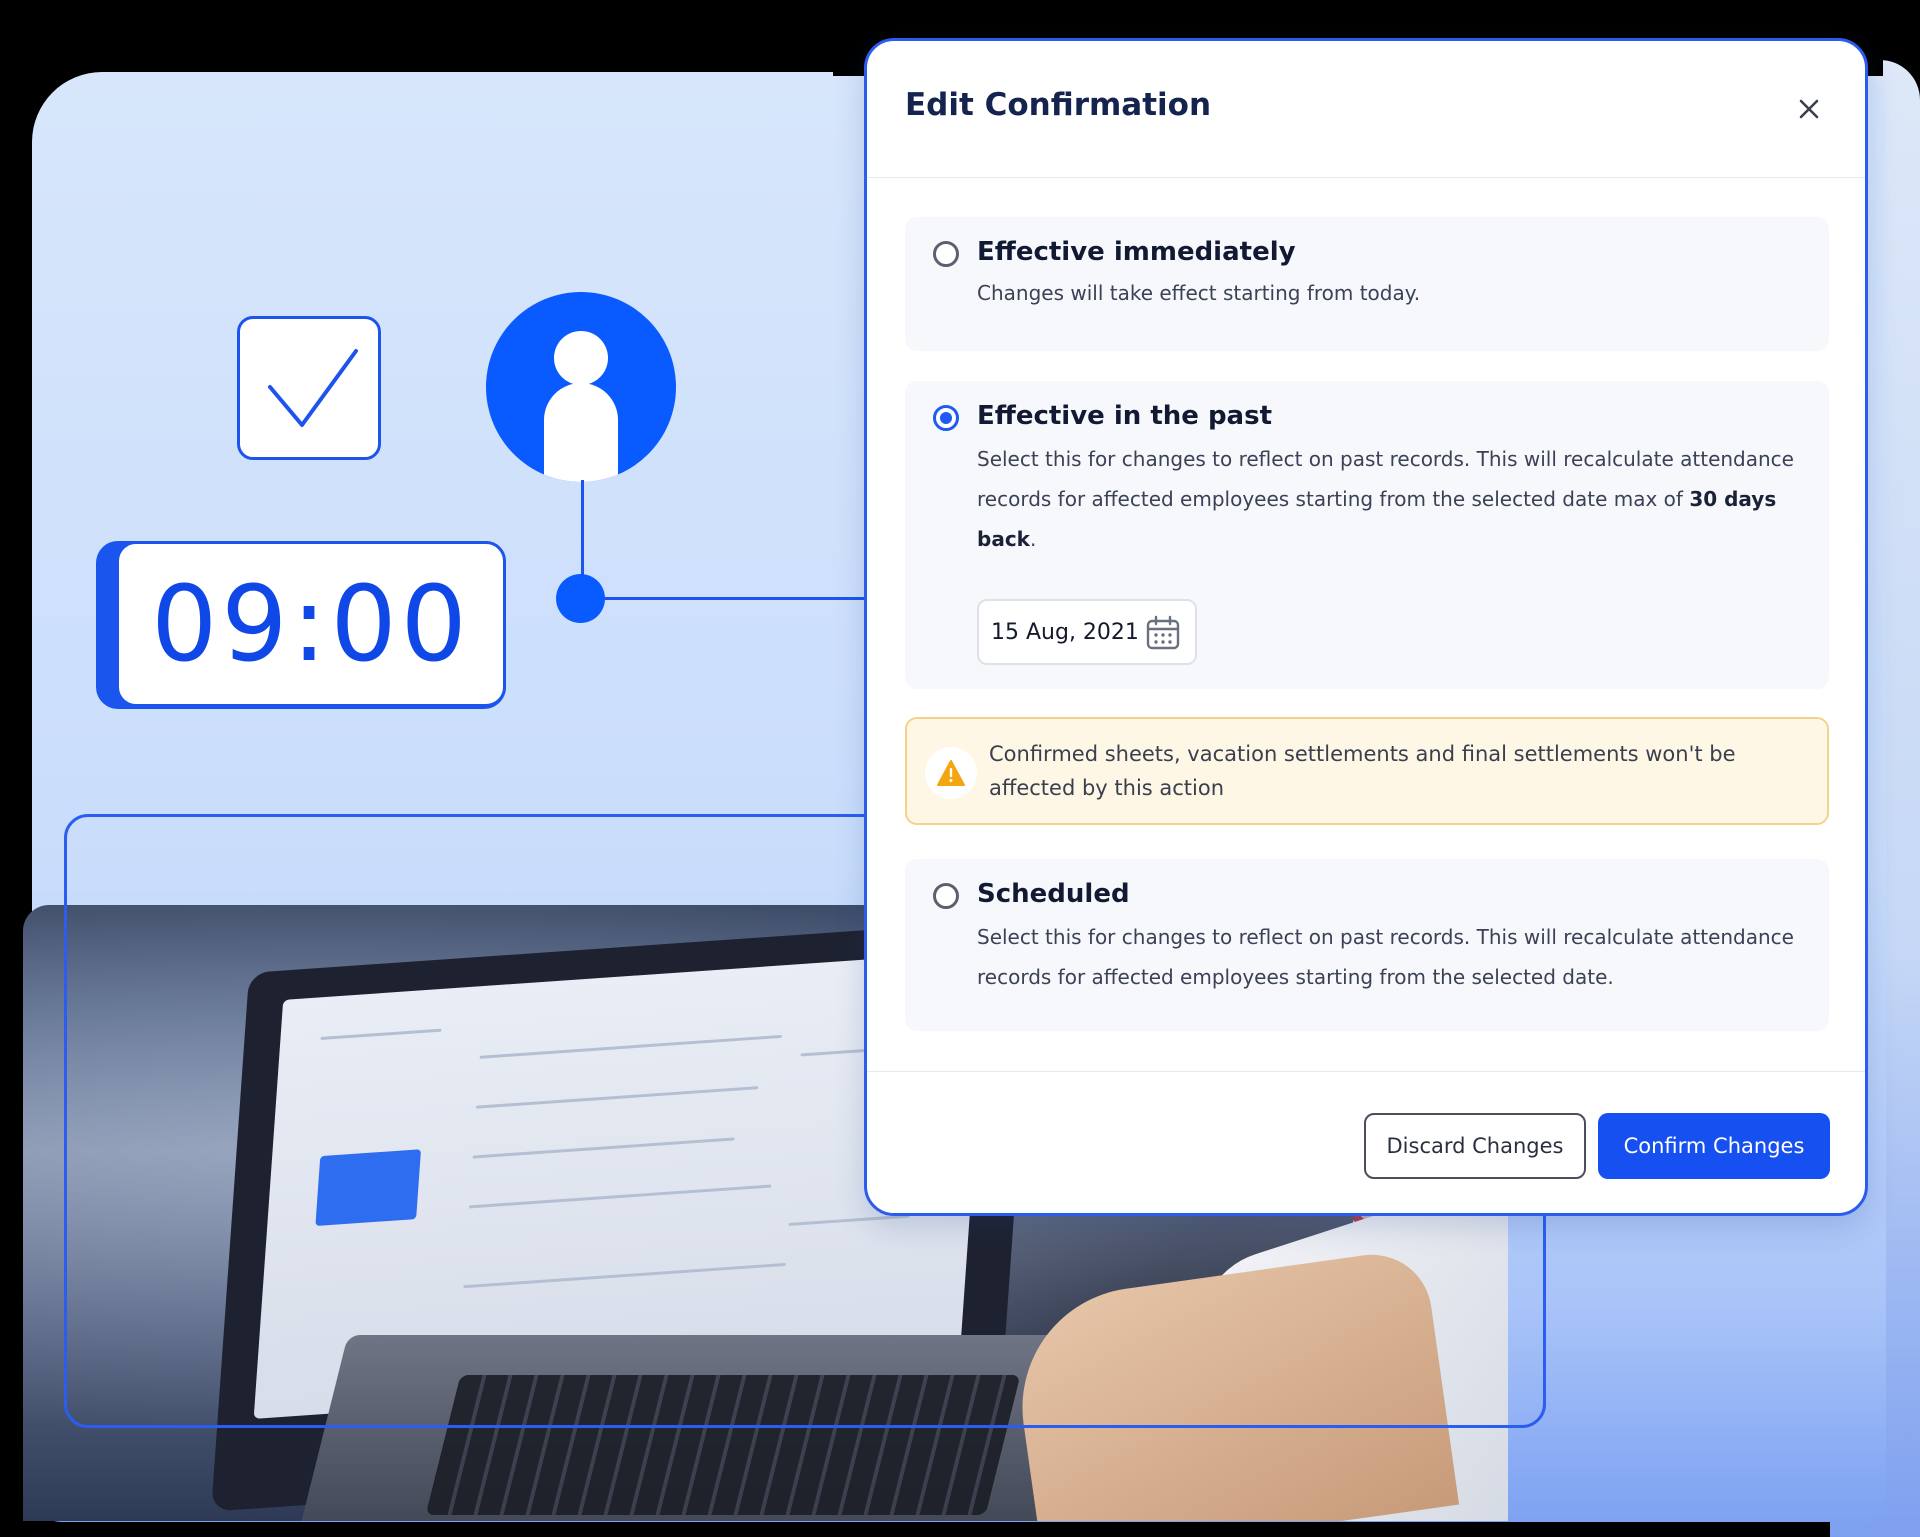  Describe the element at coordinates (1033, 539) in the screenshot. I see `description-suffix: .` at that location.